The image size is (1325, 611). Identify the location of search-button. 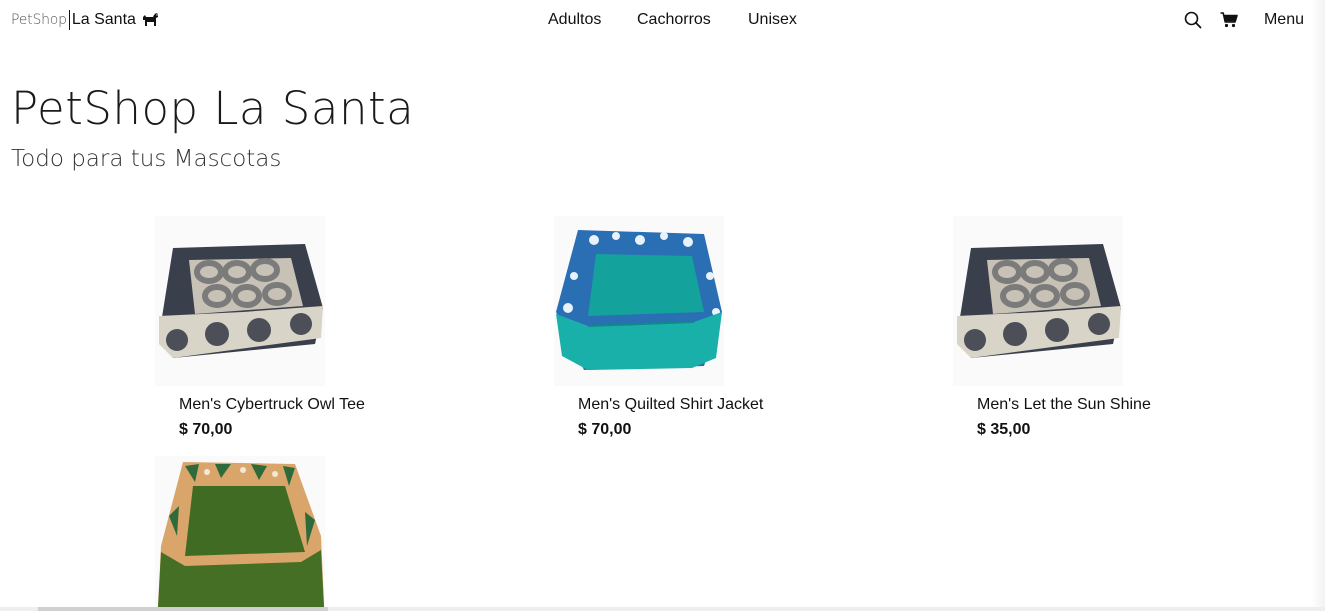
(1193, 20).